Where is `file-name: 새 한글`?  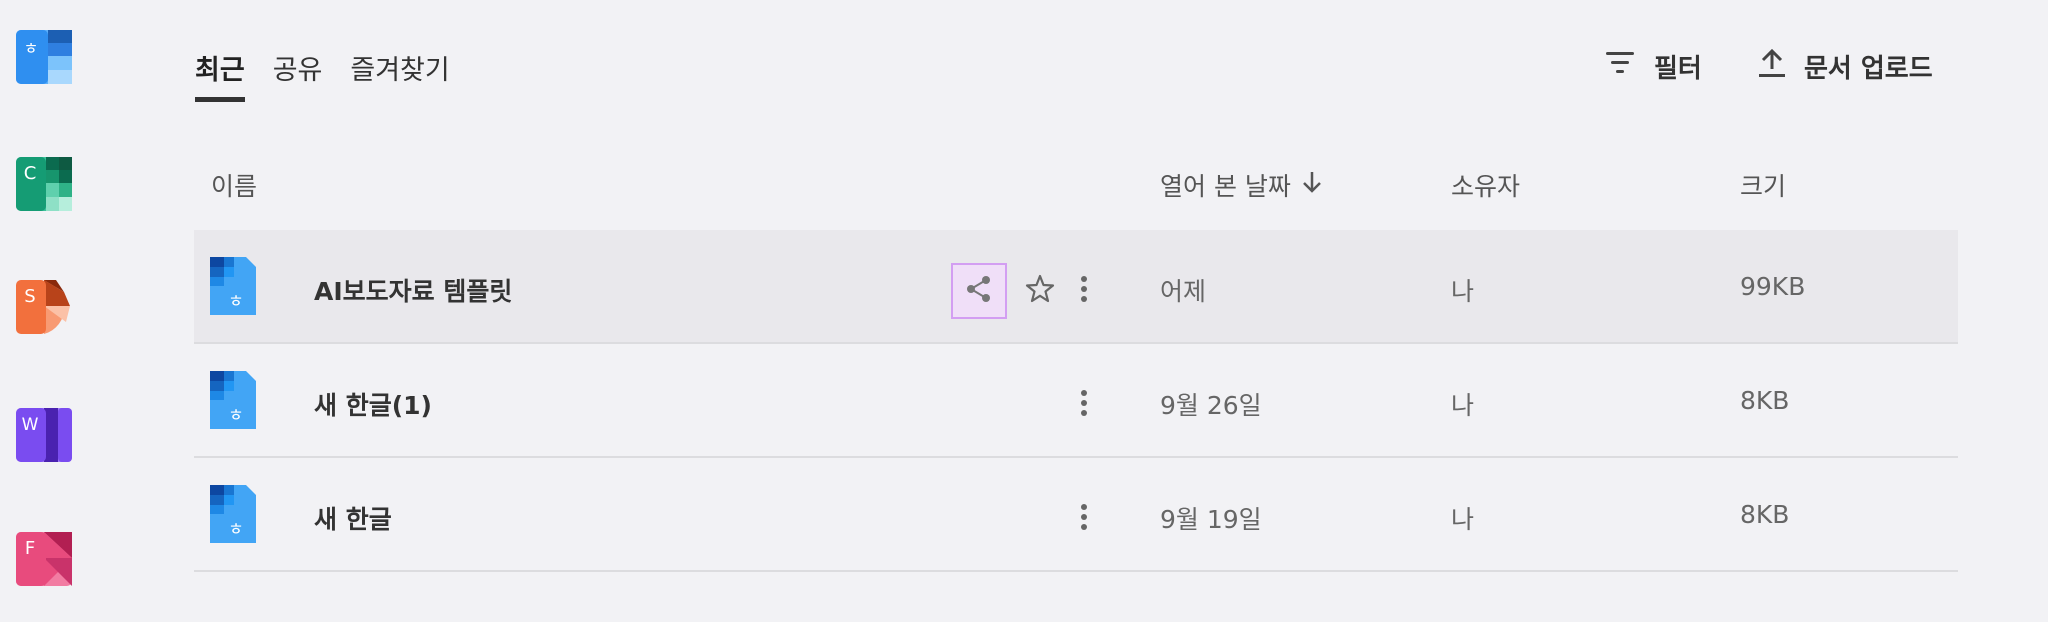
file-name: 새 한글 is located at coordinates (353, 518).